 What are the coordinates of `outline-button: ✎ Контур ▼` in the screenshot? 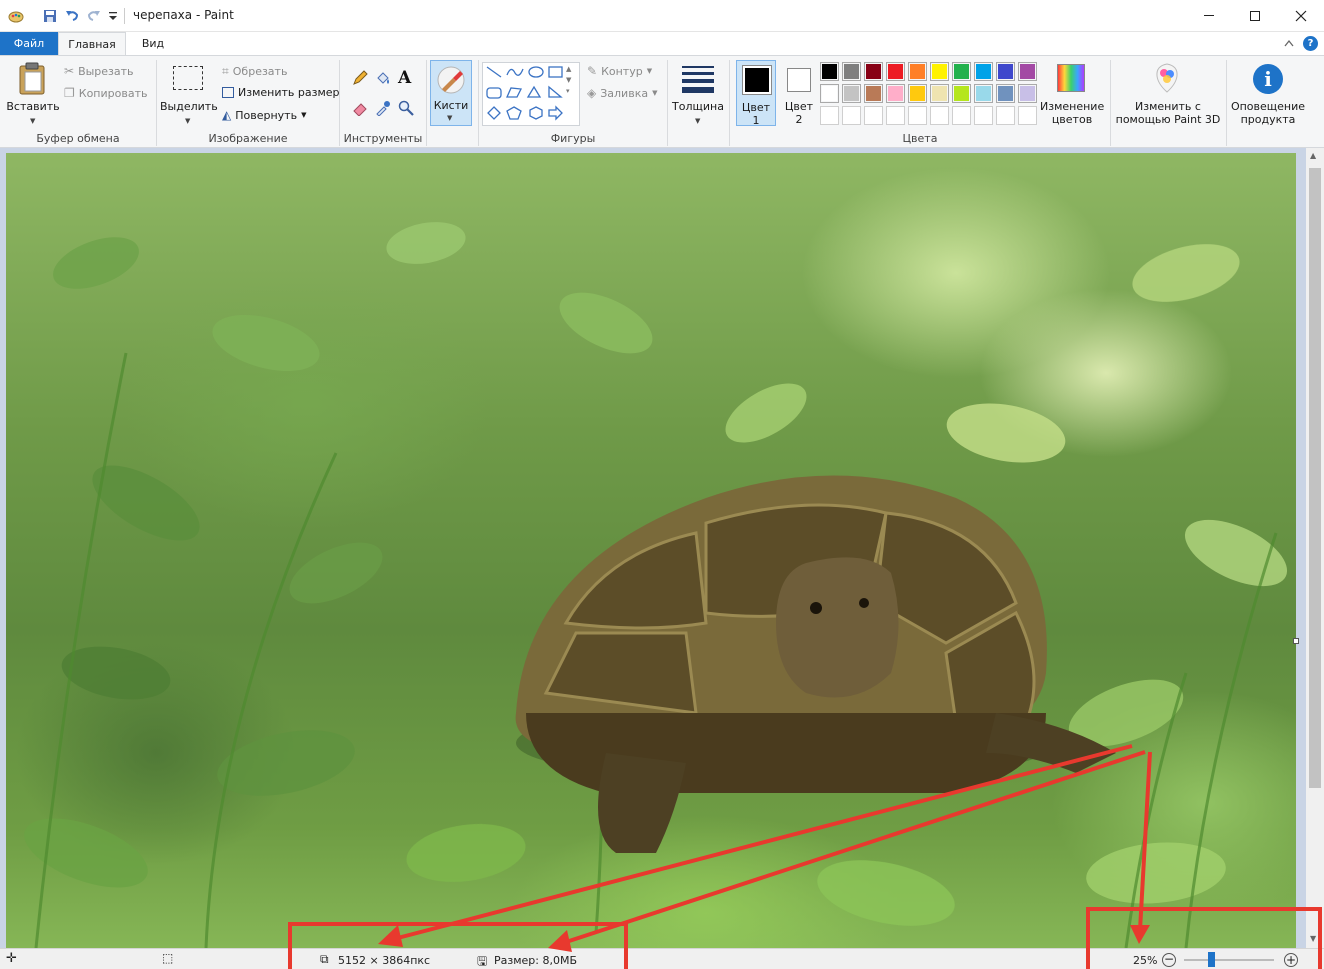 It's located at (619, 71).